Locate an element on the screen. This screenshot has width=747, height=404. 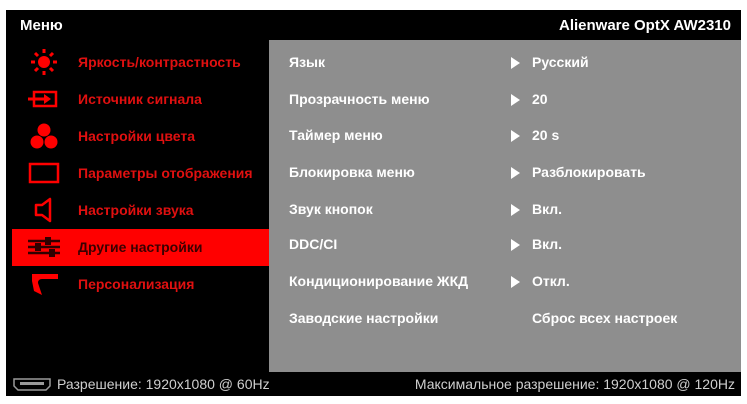
menu-item-display-settings: Параметры отображения is located at coordinates (140, 173).